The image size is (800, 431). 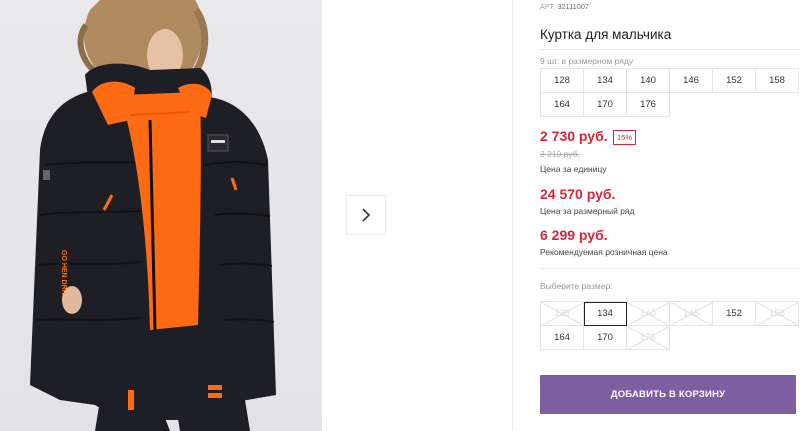 What do you see at coordinates (512, 215) in the screenshot?
I see `panel-divider` at bounding box center [512, 215].